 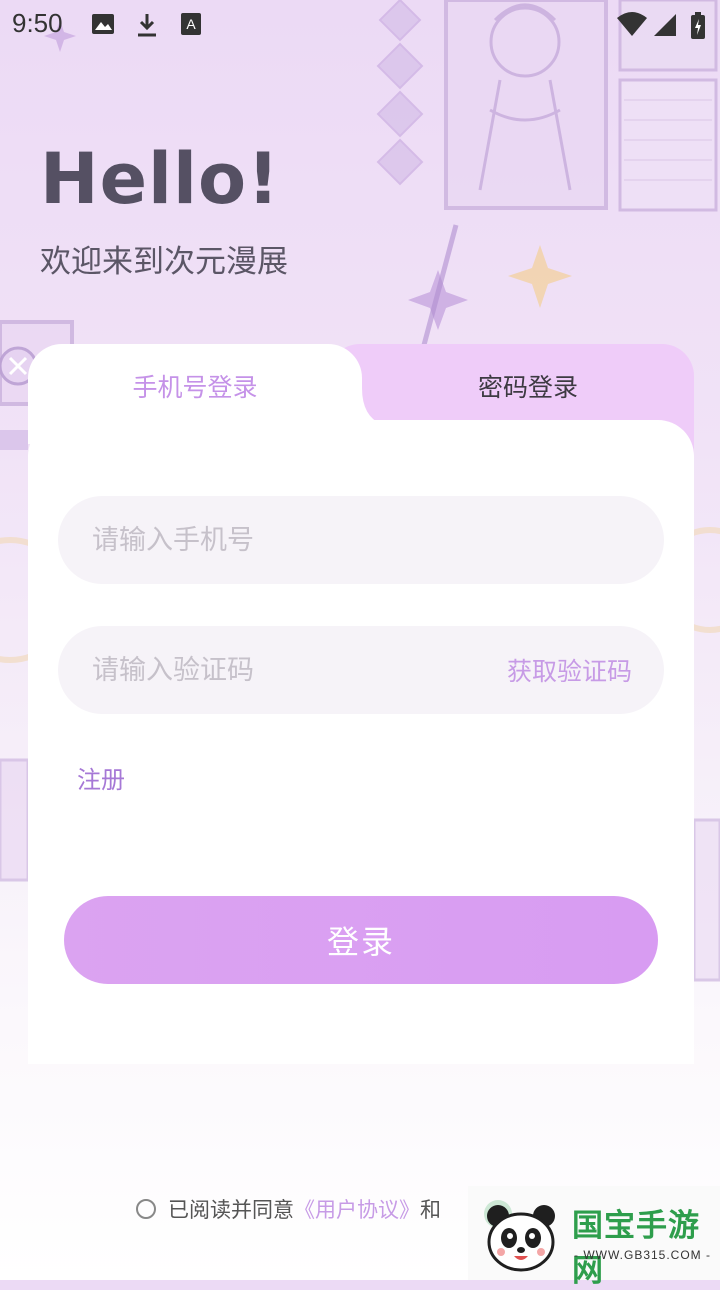 What do you see at coordinates (361, 940) in the screenshot?
I see `login-button: 登录` at bounding box center [361, 940].